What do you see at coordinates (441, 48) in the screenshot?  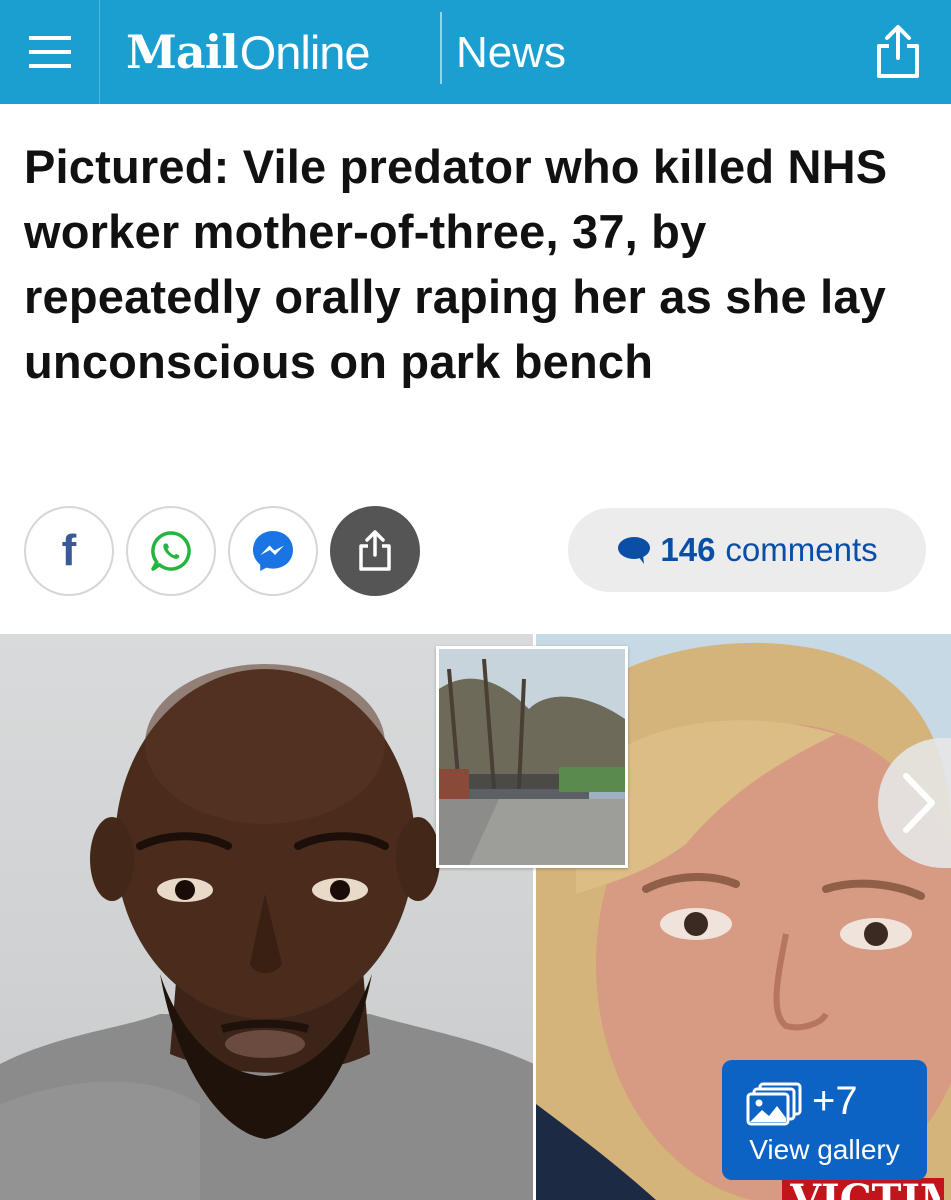 I see `header-divider` at bounding box center [441, 48].